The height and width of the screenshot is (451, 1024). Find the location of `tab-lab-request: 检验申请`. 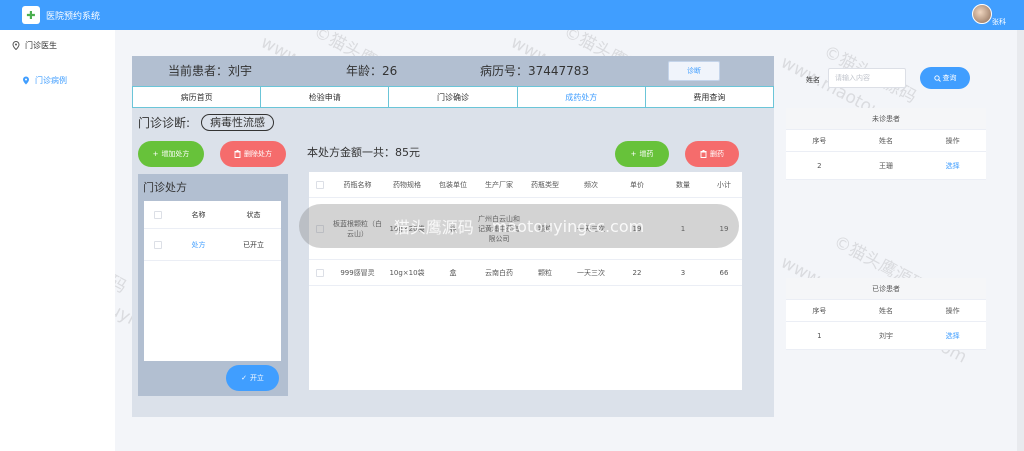

tab-lab-request: 检验申请 is located at coordinates (325, 97).